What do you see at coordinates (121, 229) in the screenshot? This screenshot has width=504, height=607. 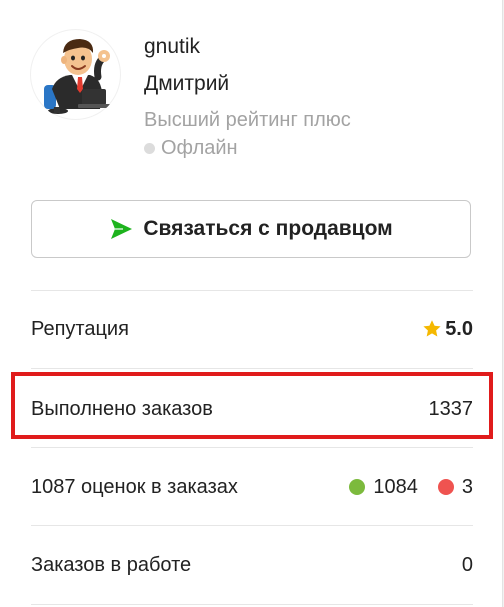 I see `send-icon` at bounding box center [121, 229].